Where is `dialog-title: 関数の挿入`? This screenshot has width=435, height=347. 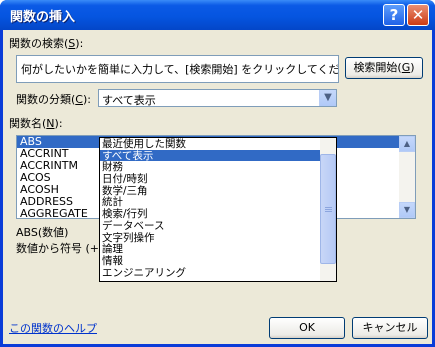 dialog-title: 関数の挿入 is located at coordinates (43, 17).